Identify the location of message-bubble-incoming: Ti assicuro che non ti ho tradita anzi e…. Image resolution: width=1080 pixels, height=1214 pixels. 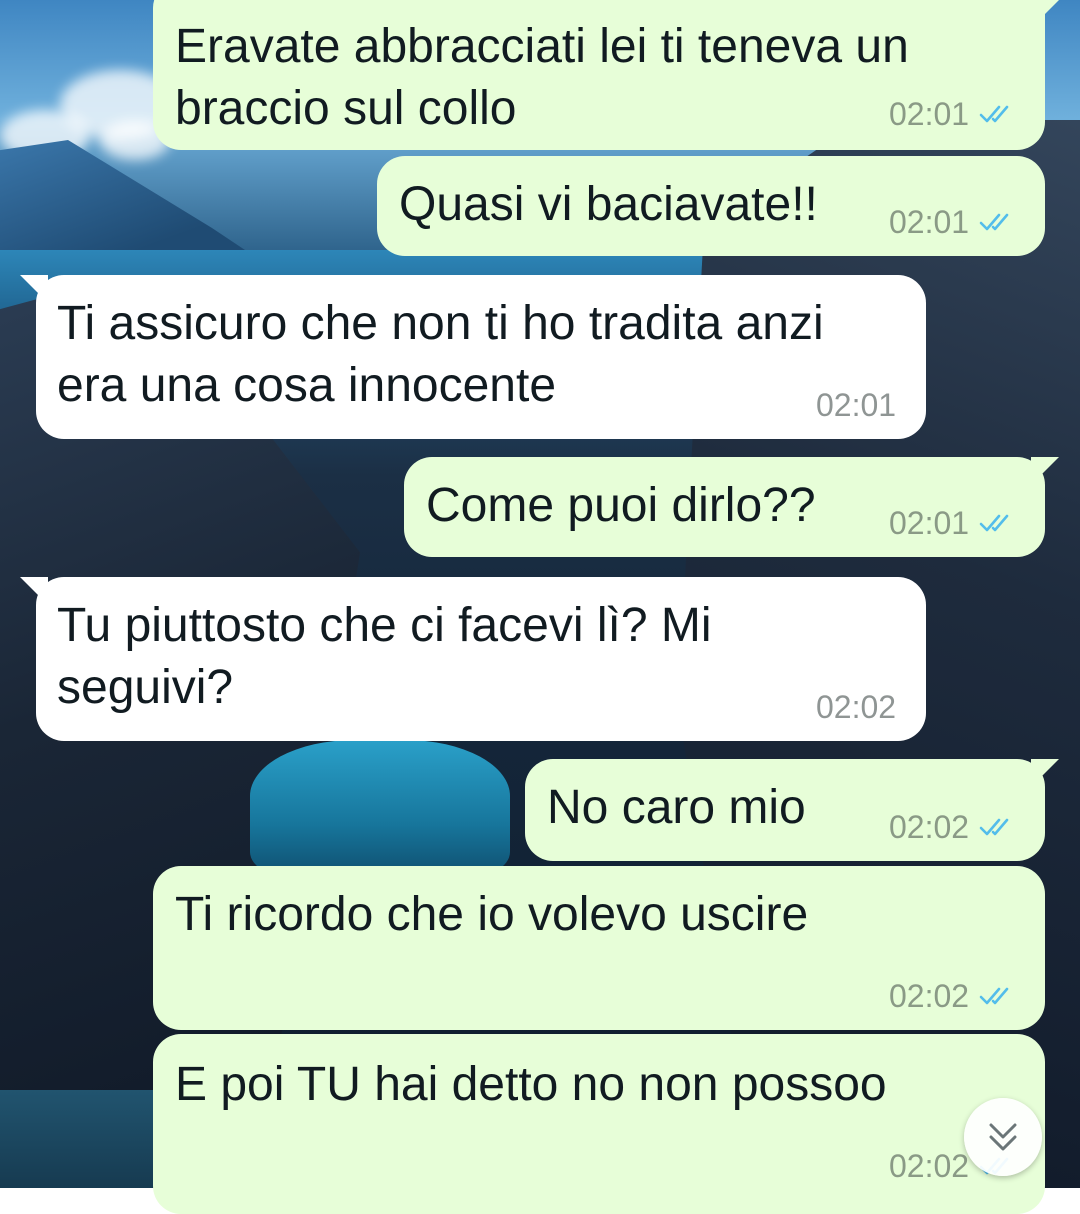
(473, 357).